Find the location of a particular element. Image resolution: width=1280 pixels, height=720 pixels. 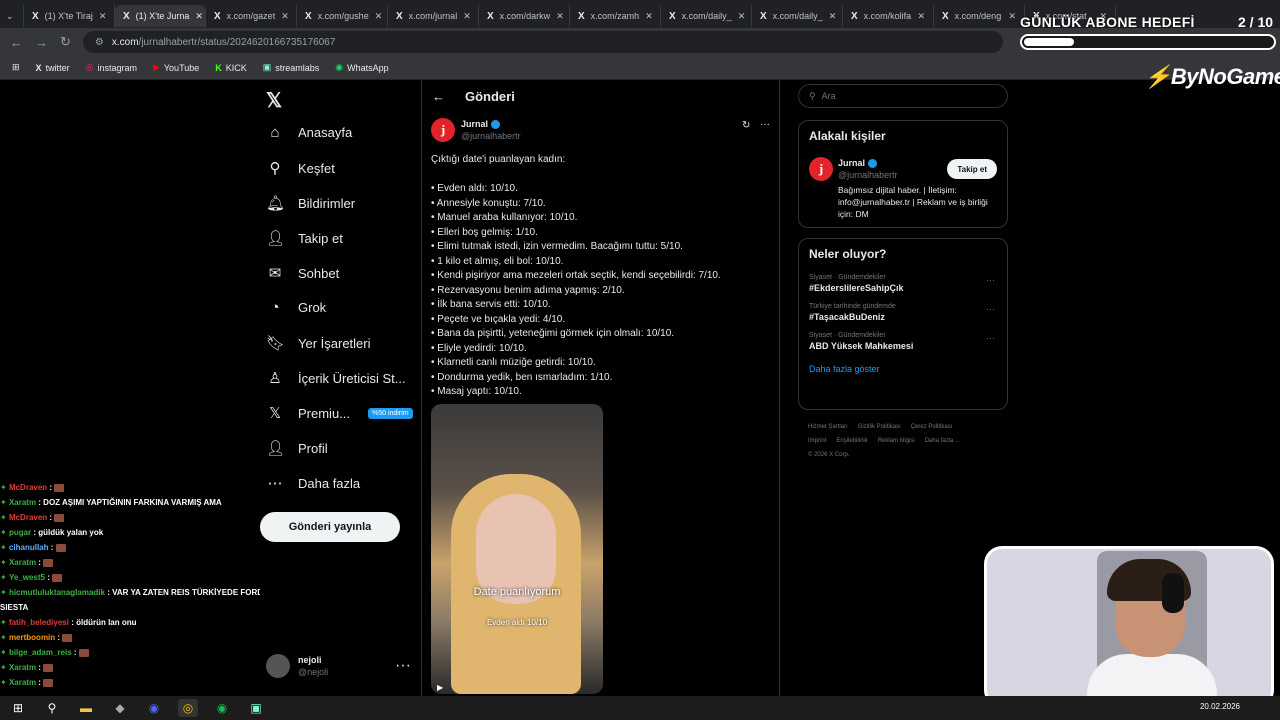

chat-username: cihanullah is located at coordinates (29, 547).